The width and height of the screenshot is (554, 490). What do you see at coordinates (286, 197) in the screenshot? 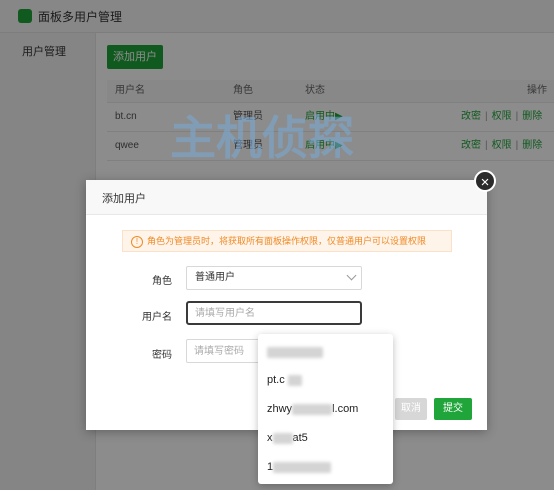
I see `dialog-header: 添加用户` at bounding box center [286, 197].